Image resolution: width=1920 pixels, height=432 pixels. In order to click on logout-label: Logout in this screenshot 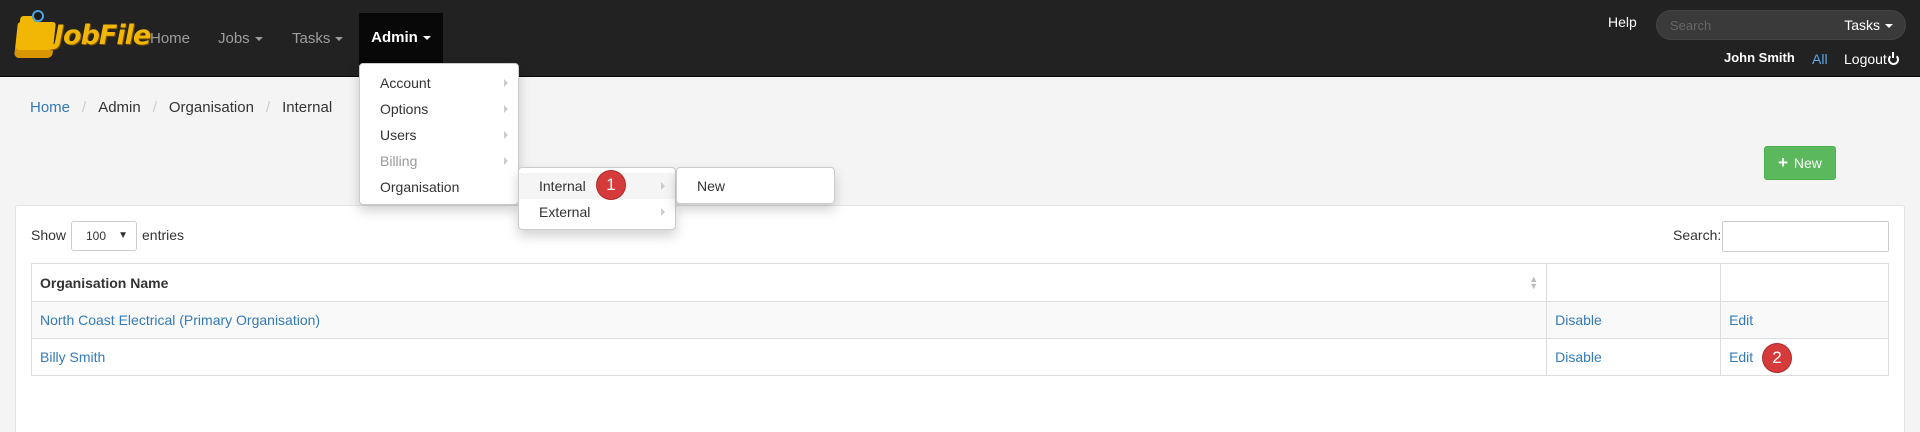, I will do `click(1865, 59)`.